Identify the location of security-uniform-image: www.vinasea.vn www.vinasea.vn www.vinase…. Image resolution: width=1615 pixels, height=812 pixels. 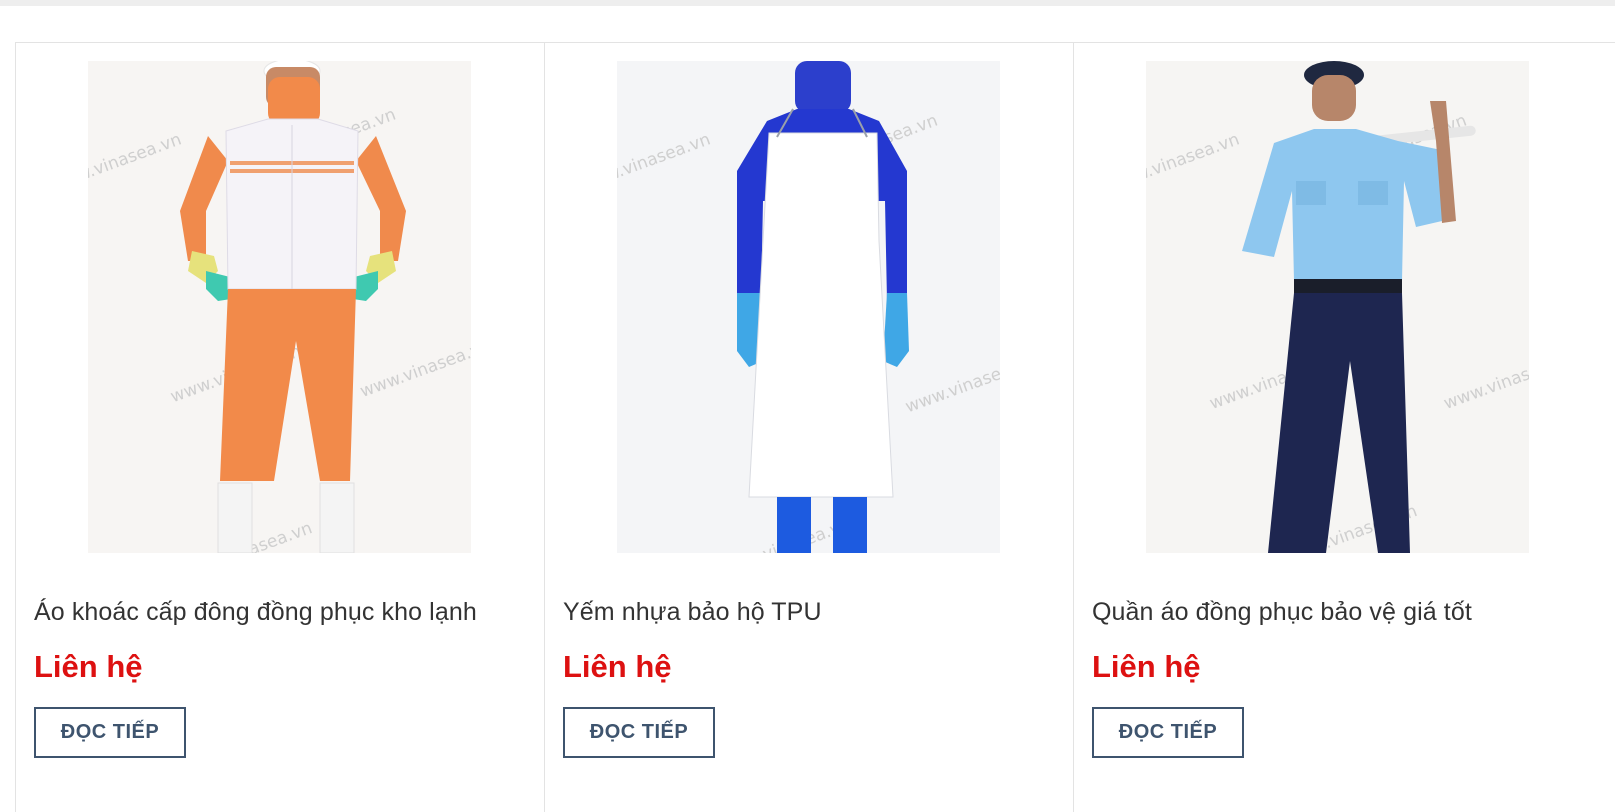
(1337, 307).